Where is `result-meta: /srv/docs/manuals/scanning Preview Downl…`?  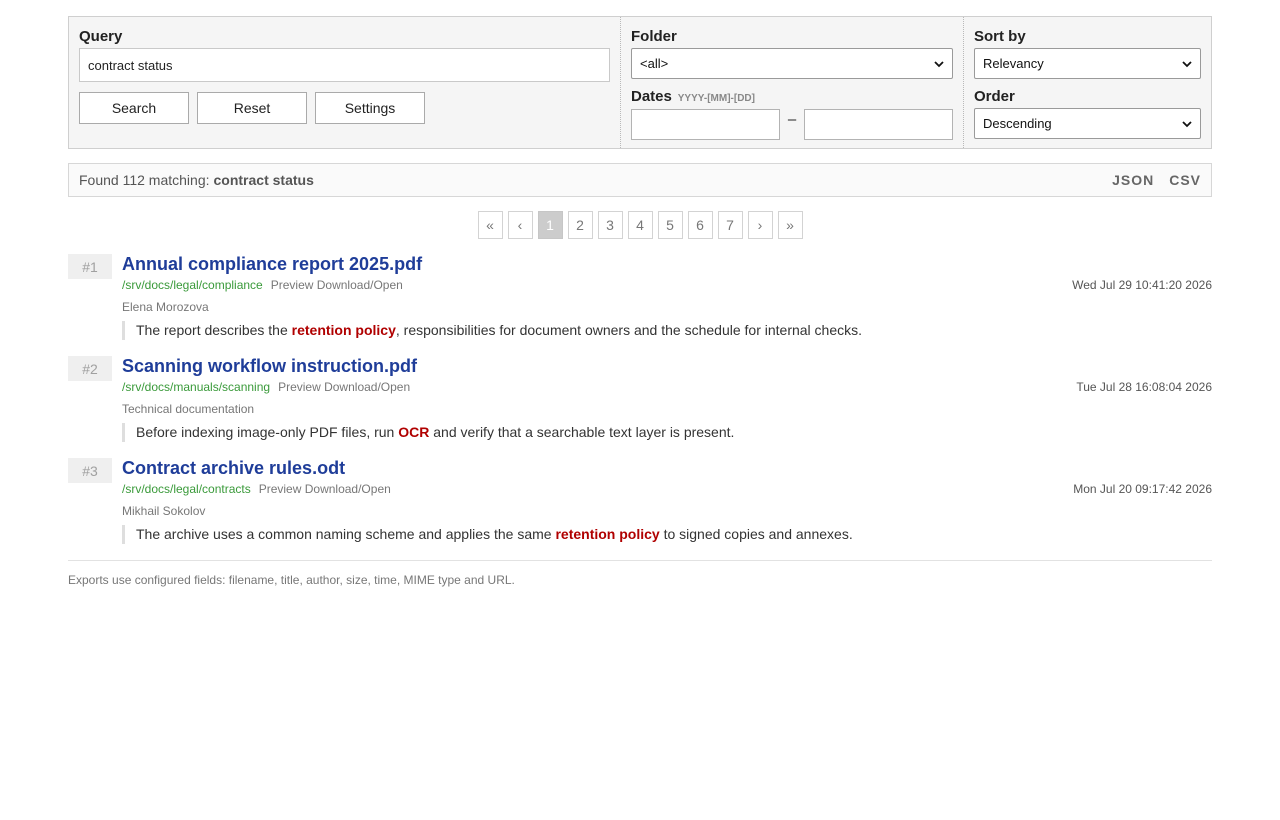
result-meta: /srv/docs/manuals/scanning Preview Downl… is located at coordinates (667, 387).